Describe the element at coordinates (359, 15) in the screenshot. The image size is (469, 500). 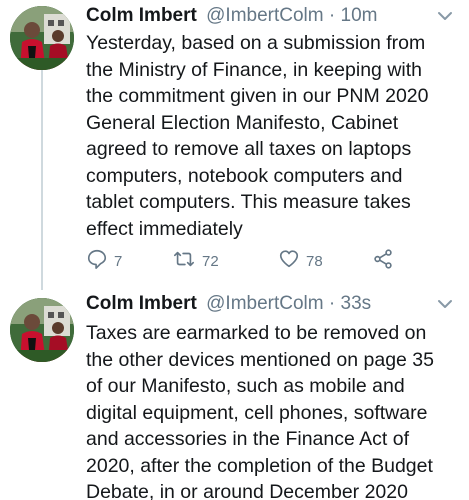
I see `timestamp: 10m` at that location.